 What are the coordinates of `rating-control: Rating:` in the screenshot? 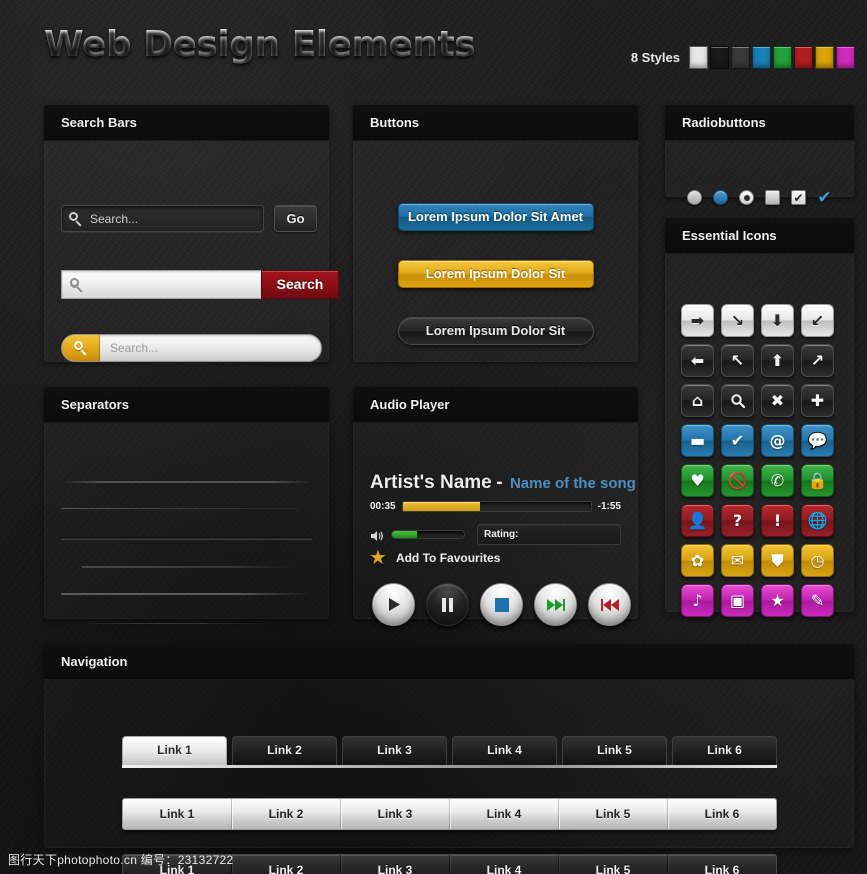 It's located at (549, 534).